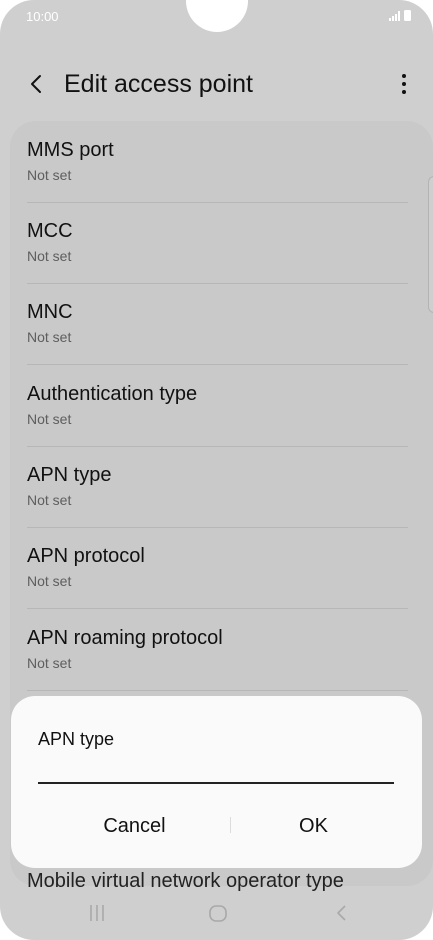 The image size is (433, 940). I want to click on back-arrow-icon, so click(38, 84).